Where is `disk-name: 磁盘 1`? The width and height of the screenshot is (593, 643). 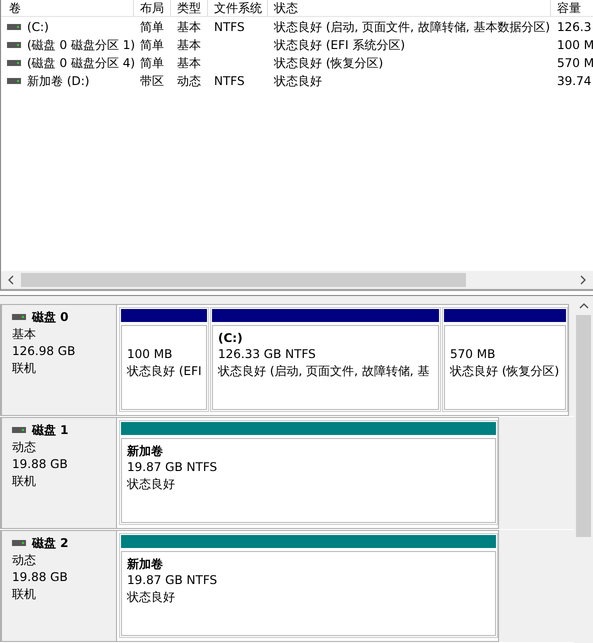
disk-name: 磁盘 1 is located at coordinates (50, 430).